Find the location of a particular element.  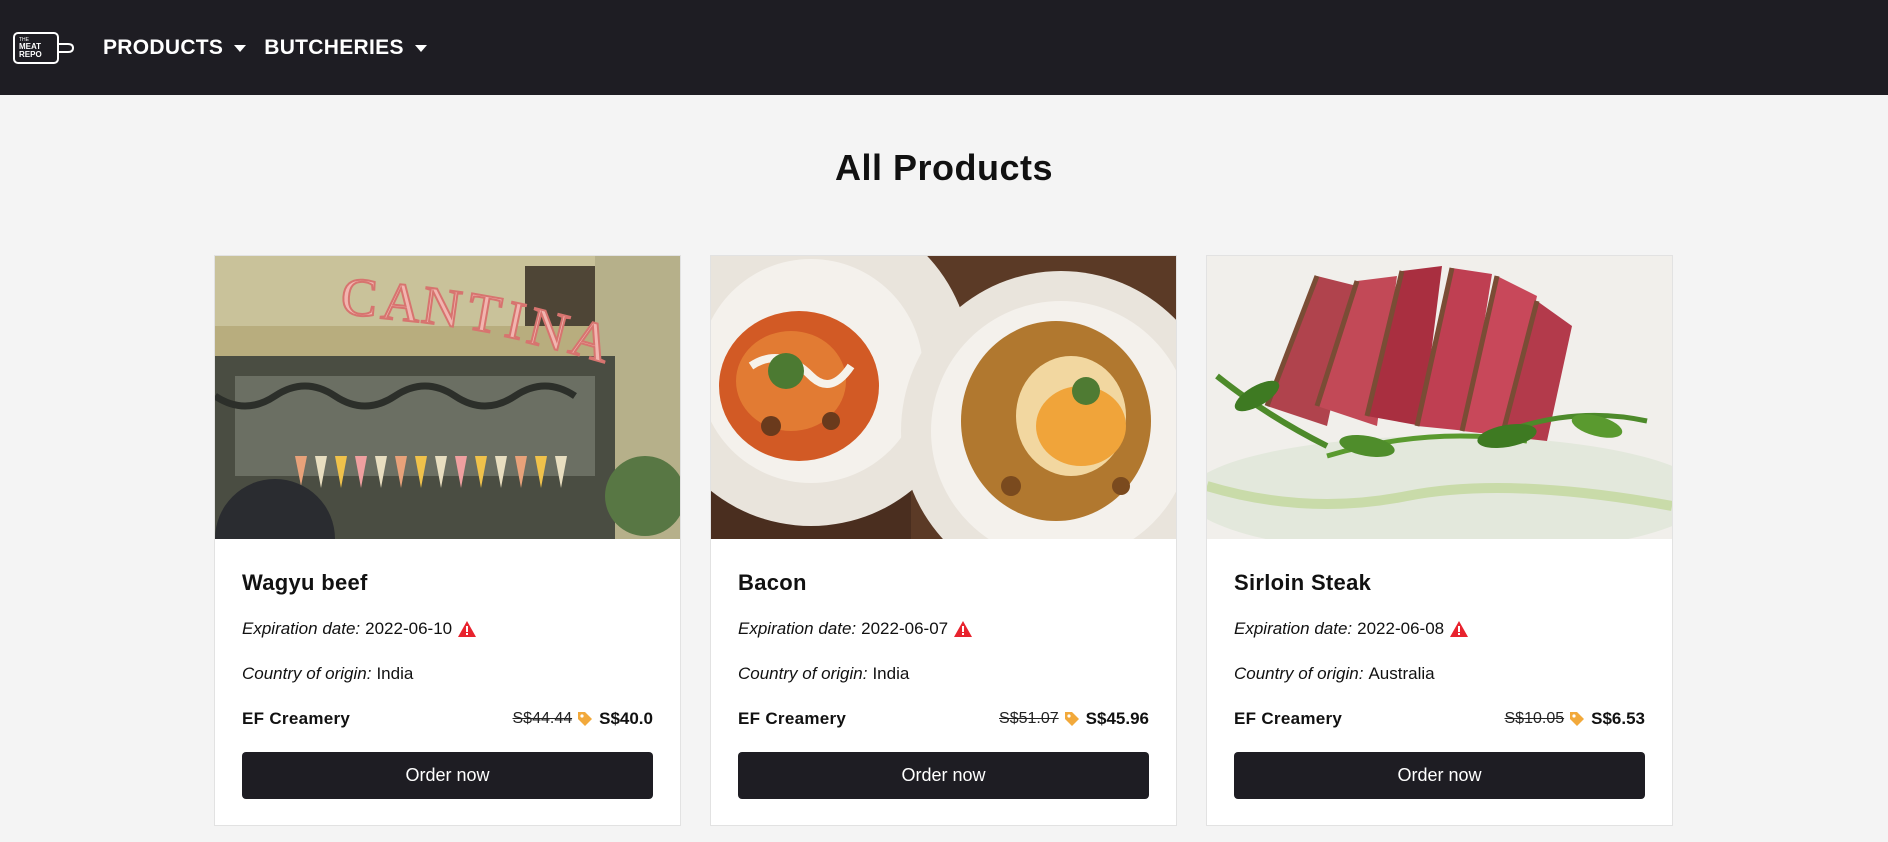

product-name: Bacon is located at coordinates (943, 582).